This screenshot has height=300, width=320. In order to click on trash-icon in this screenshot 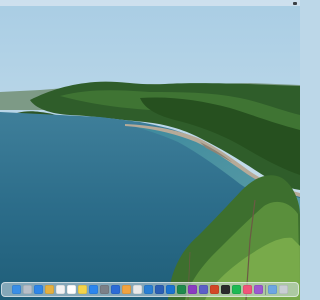, I will do `click(283, 289)`.